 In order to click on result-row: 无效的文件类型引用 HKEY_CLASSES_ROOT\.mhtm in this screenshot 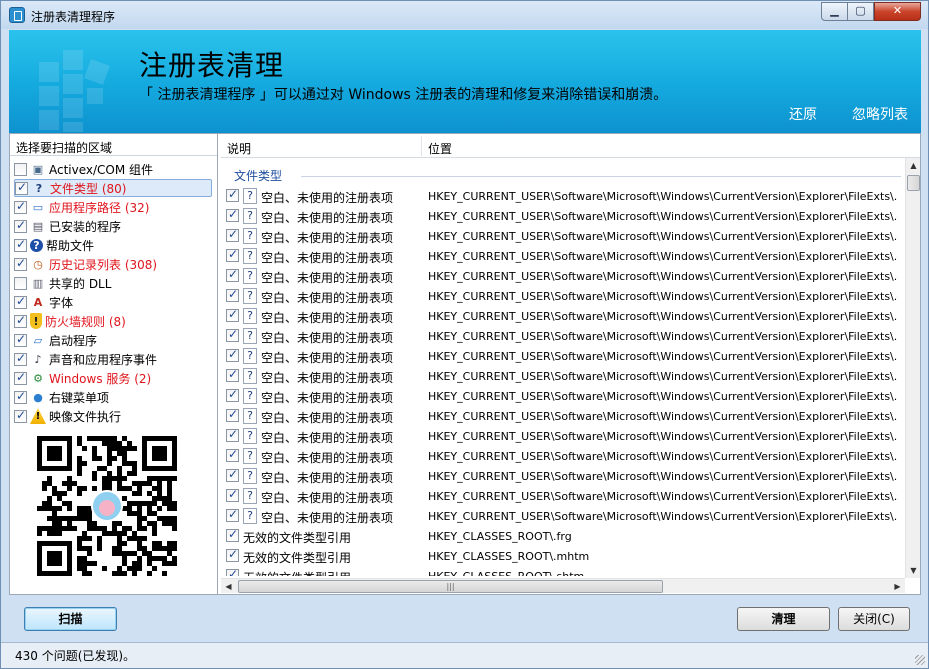, I will do `click(563, 556)`.